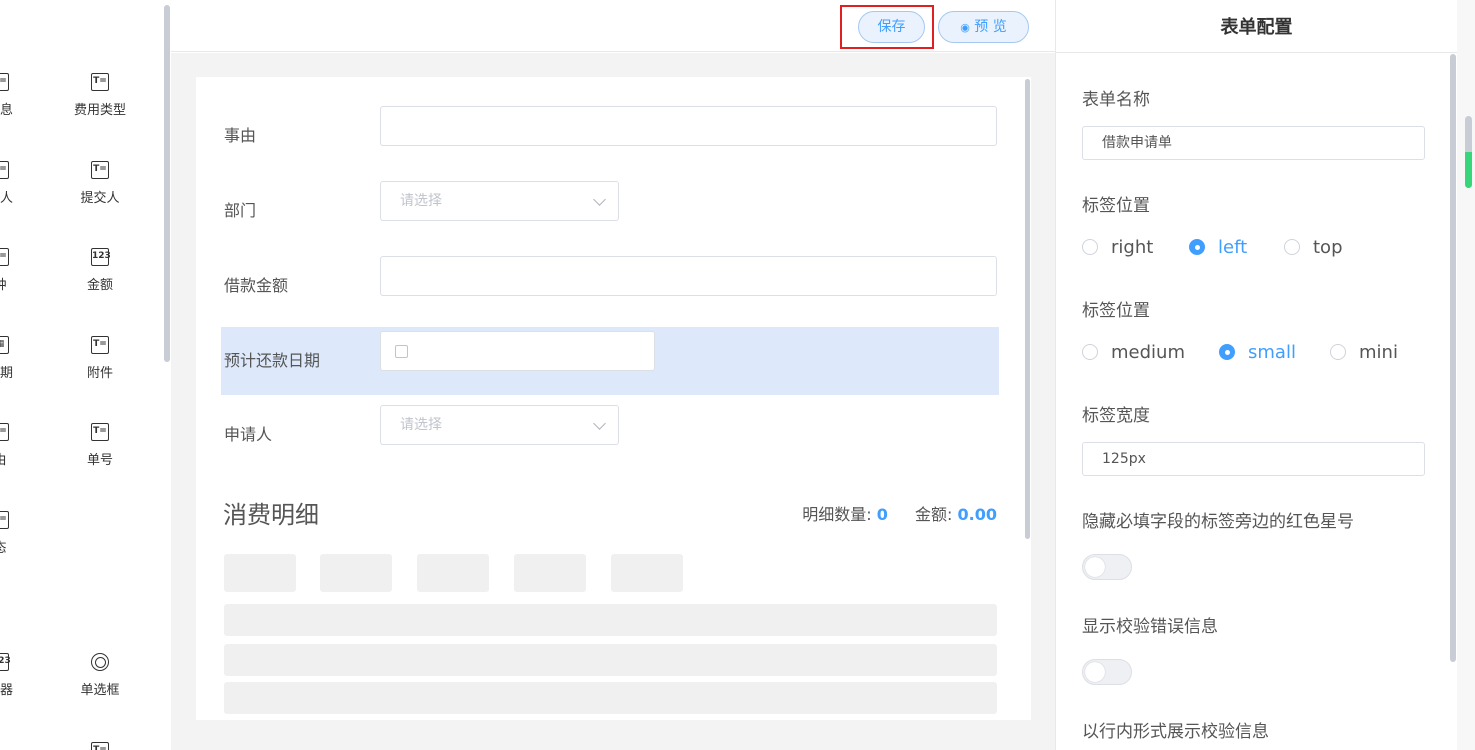 The image size is (1475, 750). What do you see at coordinates (99, 373) in the screenshot?
I see `component-label: 附件` at bounding box center [99, 373].